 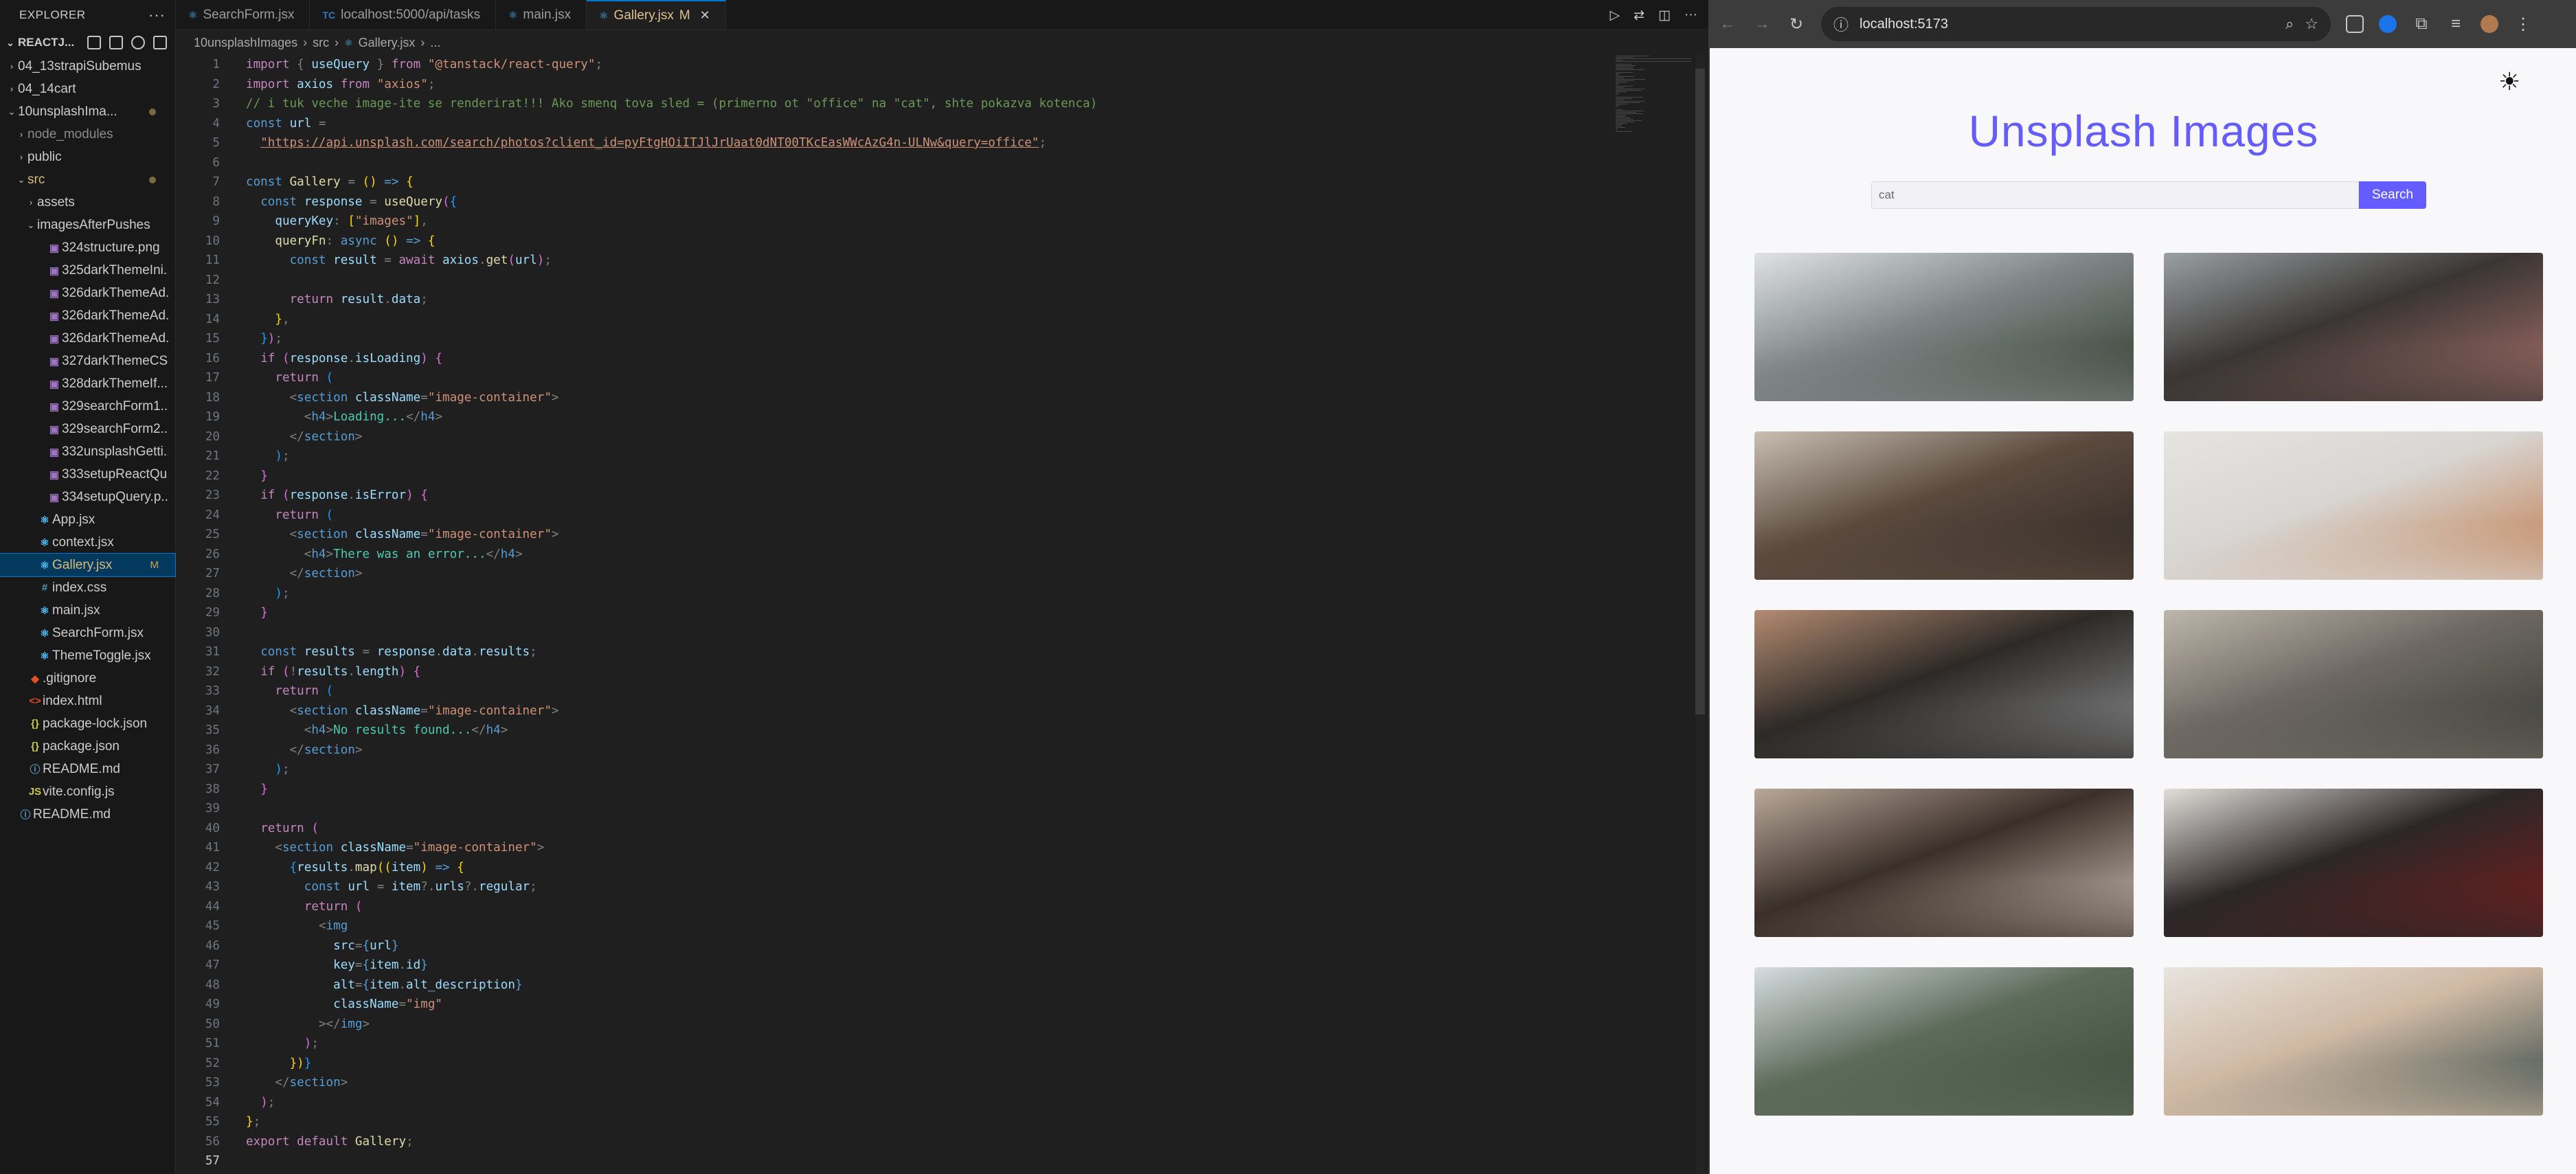 What do you see at coordinates (87, 157) in the screenshot?
I see `tree-item: › public` at bounding box center [87, 157].